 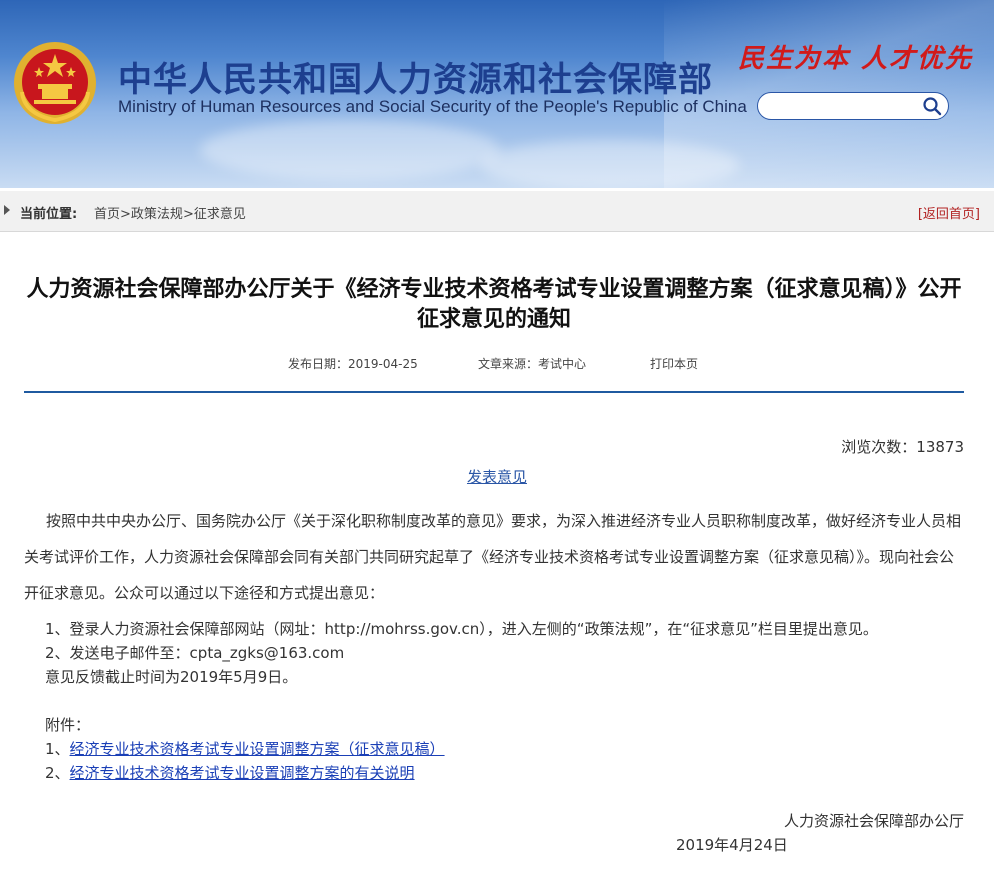 What do you see at coordinates (350, 150) in the screenshot?
I see `banner-cloud` at bounding box center [350, 150].